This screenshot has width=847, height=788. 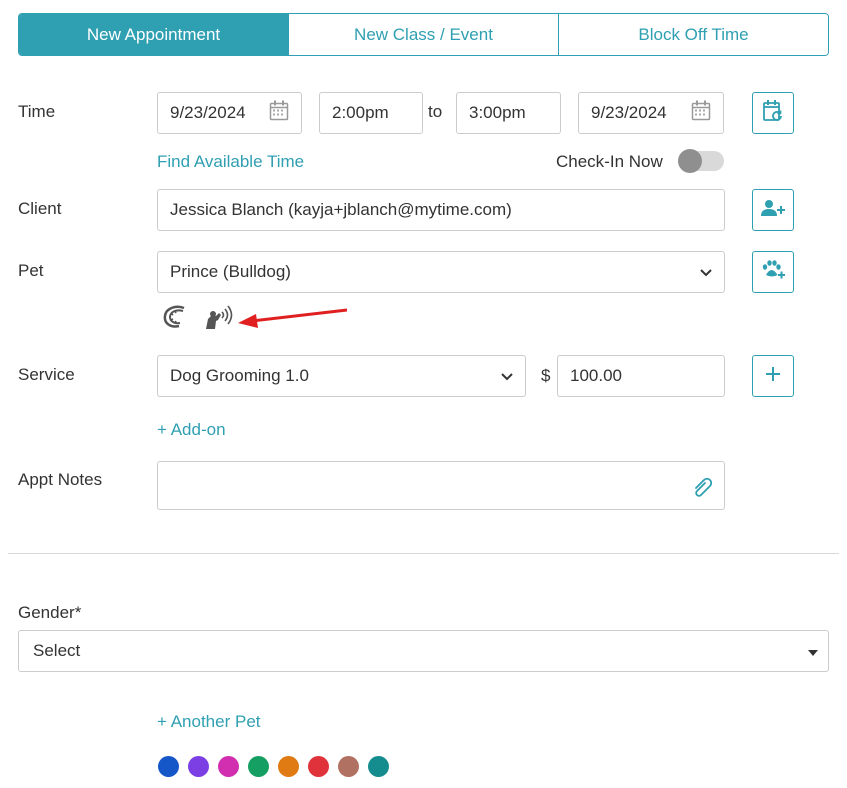 What do you see at coordinates (31, 270) in the screenshot?
I see `pet-label: Pet` at bounding box center [31, 270].